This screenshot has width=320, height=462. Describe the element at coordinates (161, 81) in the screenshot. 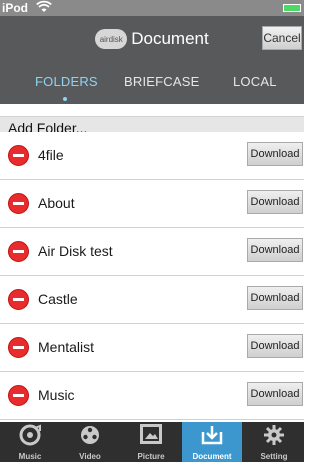

I see `tab-briefcase: BRIEFCASE` at that location.